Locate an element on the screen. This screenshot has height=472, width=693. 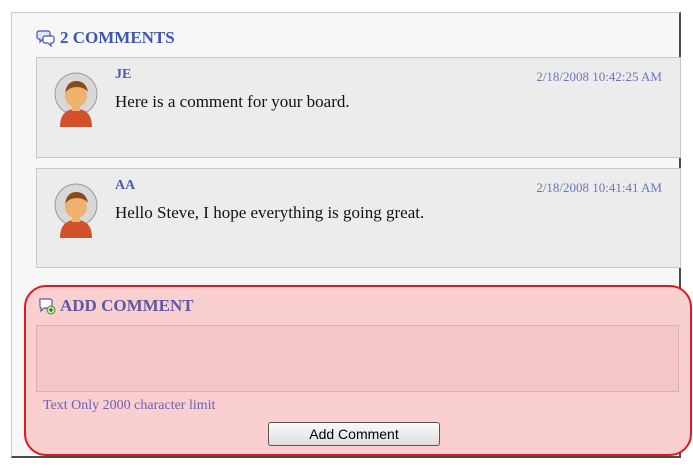
add-comment-header: ADD COMMENT is located at coordinates (116, 306).